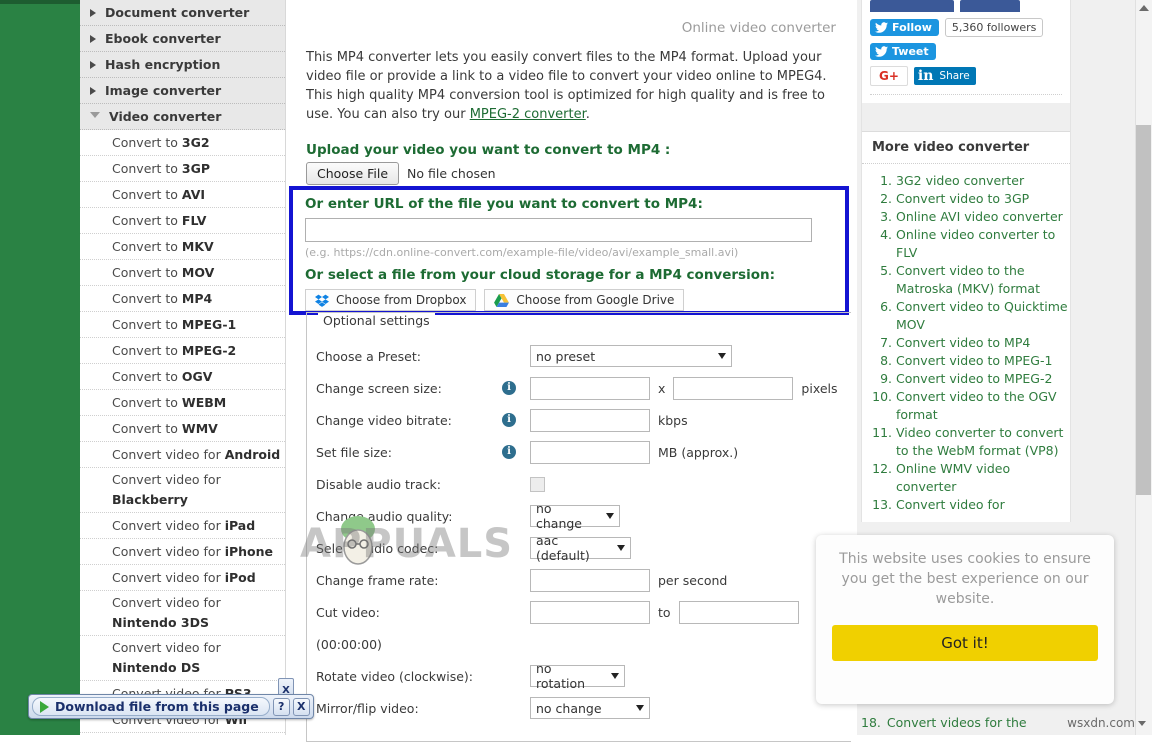 The width and height of the screenshot is (1152, 742). Describe the element at coordinates (537, 484) in the screenshot. I see `setting-checkbox-disable-audio-track` at that location.